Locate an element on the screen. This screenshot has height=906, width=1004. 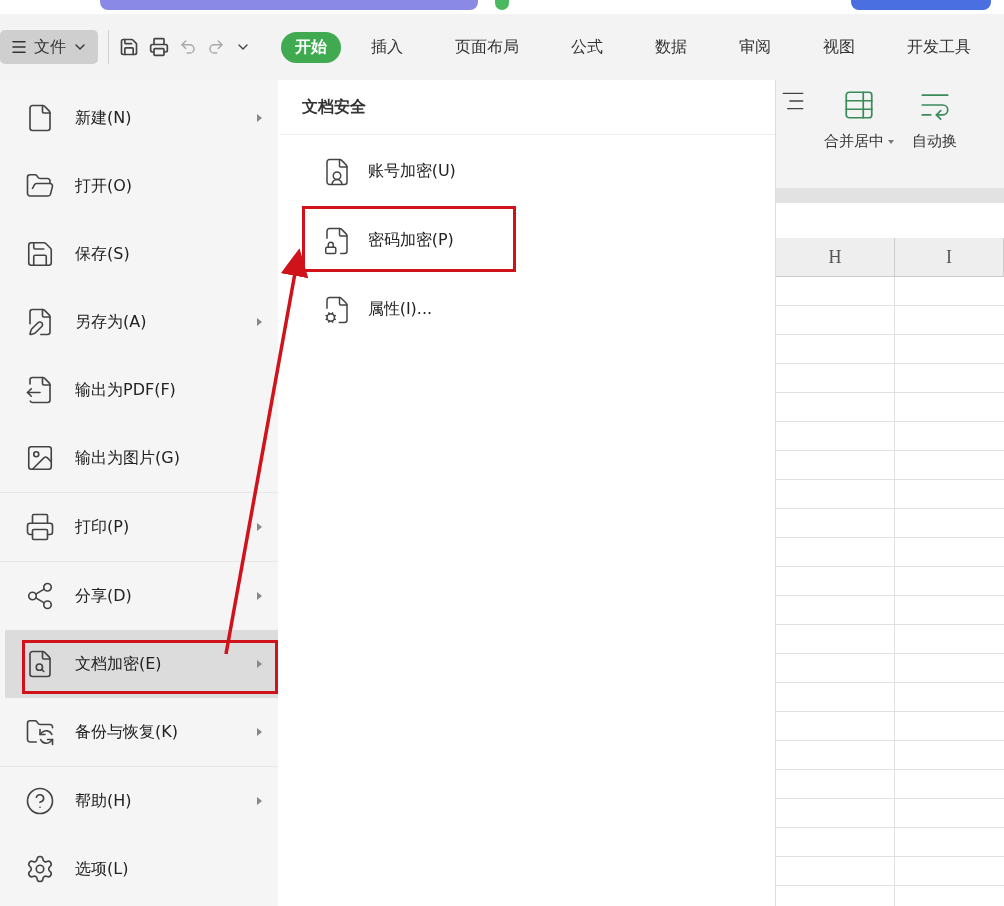
menu-item-label: 另存为(A) is located at coordinates (111, 322).